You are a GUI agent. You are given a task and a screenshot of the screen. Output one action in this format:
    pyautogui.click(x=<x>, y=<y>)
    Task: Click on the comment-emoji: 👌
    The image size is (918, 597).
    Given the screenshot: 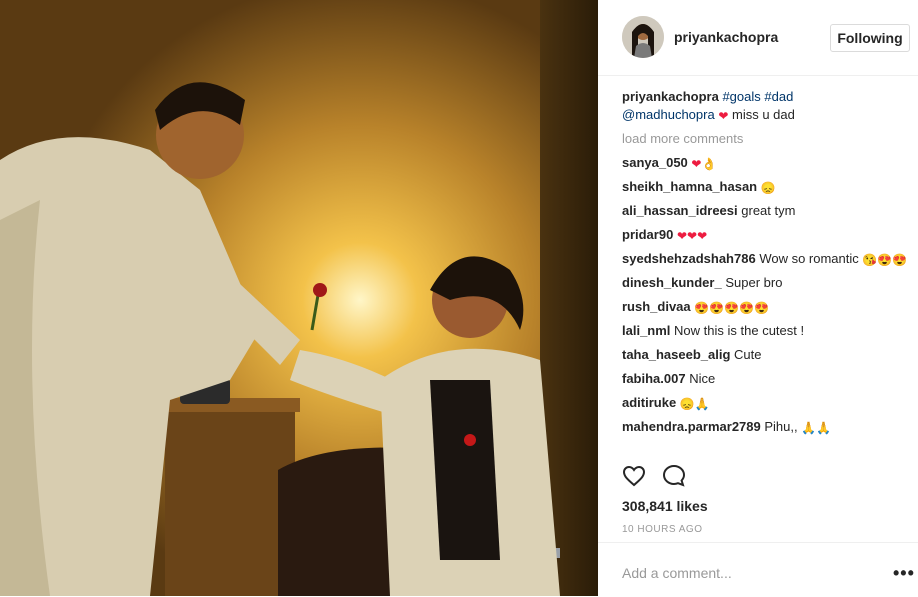 What is the action you would take?
    pyautogui.click(x=709, y=164)
    